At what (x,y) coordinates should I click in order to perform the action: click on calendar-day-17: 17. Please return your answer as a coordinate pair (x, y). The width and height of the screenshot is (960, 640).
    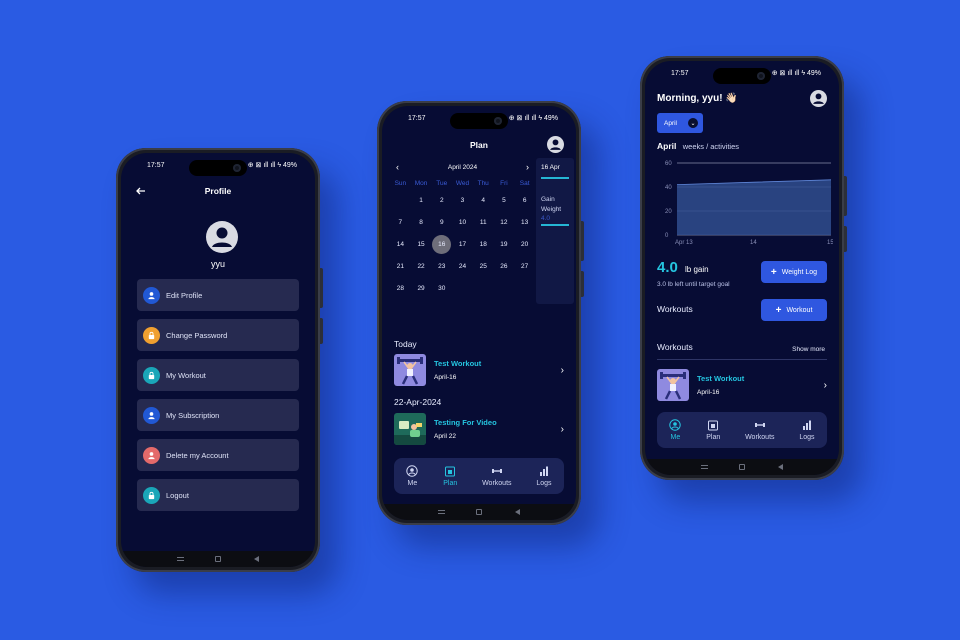
    Looking at the image, I should click on (462, 244).